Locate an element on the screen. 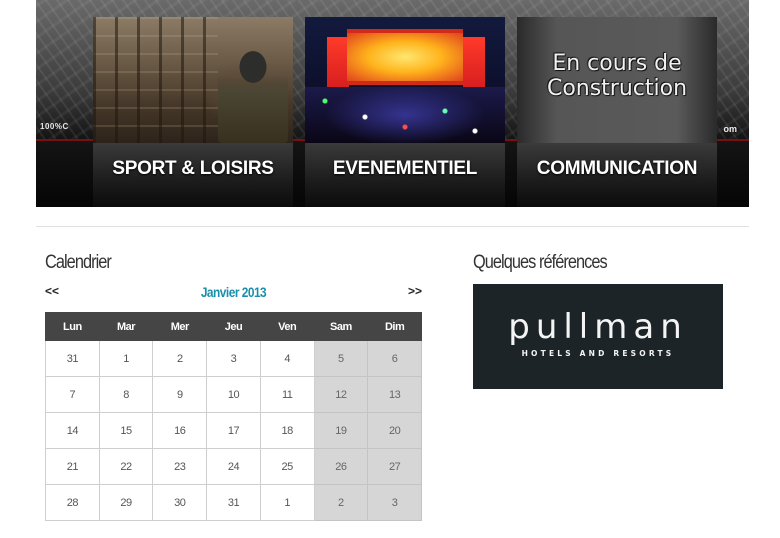  pullman-logo: pullman HOTELS AND RESORTS is located at coordinates (598, 336).